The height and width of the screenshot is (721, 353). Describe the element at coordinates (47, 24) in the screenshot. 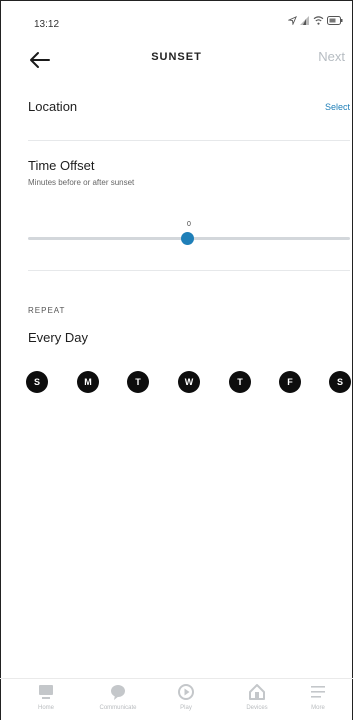

I see `status-time: 13:12` at that location.